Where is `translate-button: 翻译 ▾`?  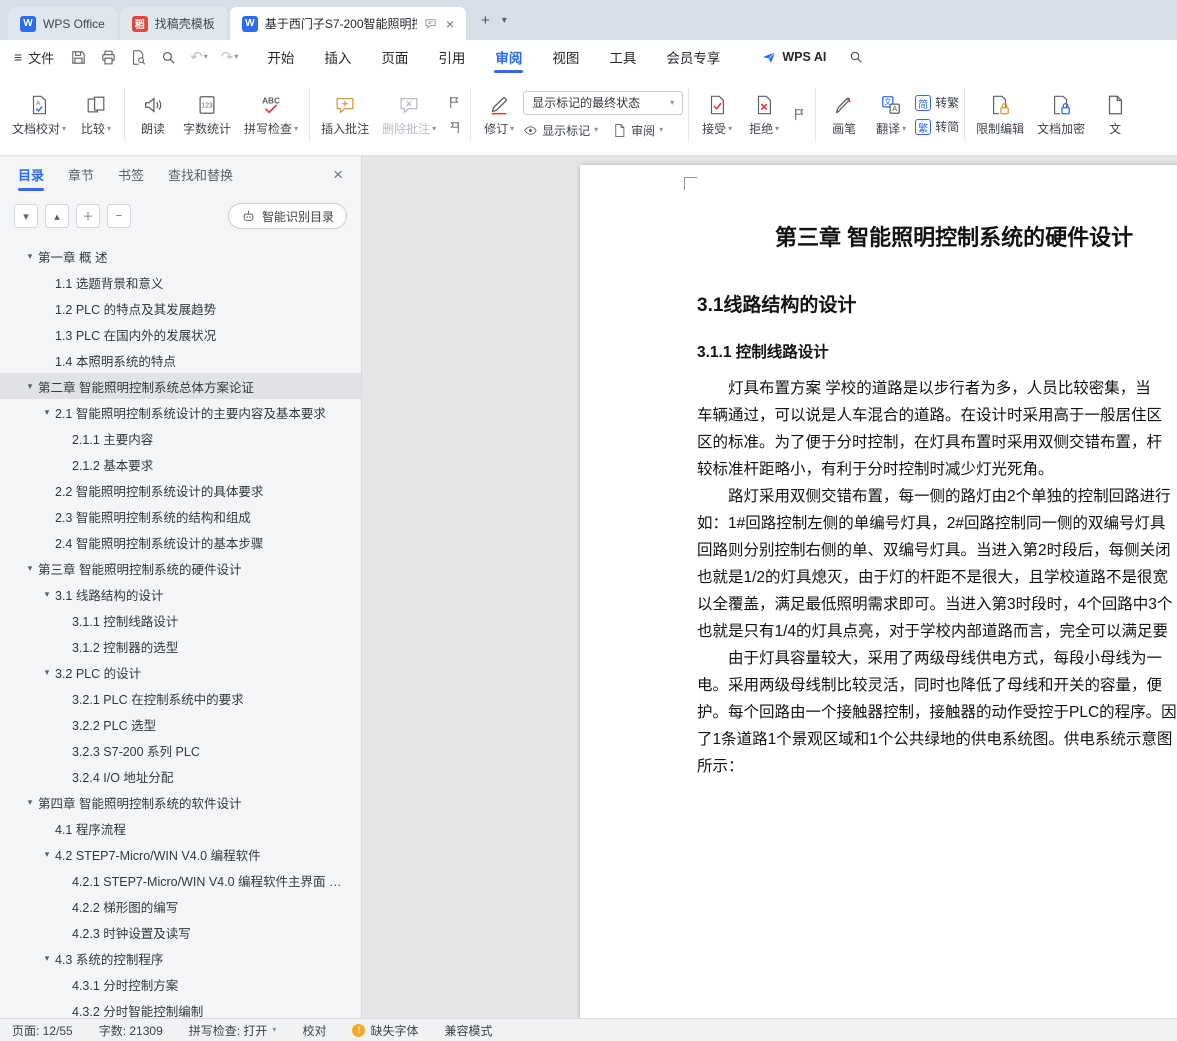 translate-button: 翻译 ▾ is located at coordinates (891, 114).